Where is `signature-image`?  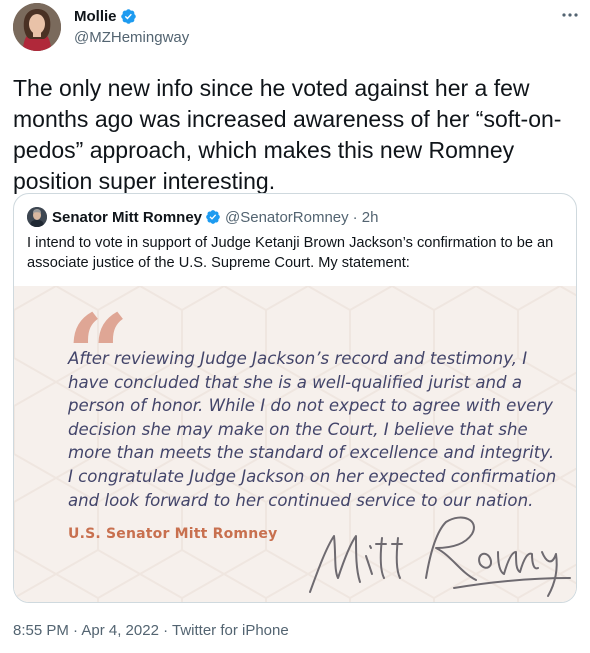 signature-image is located at coordinates (440, 556).